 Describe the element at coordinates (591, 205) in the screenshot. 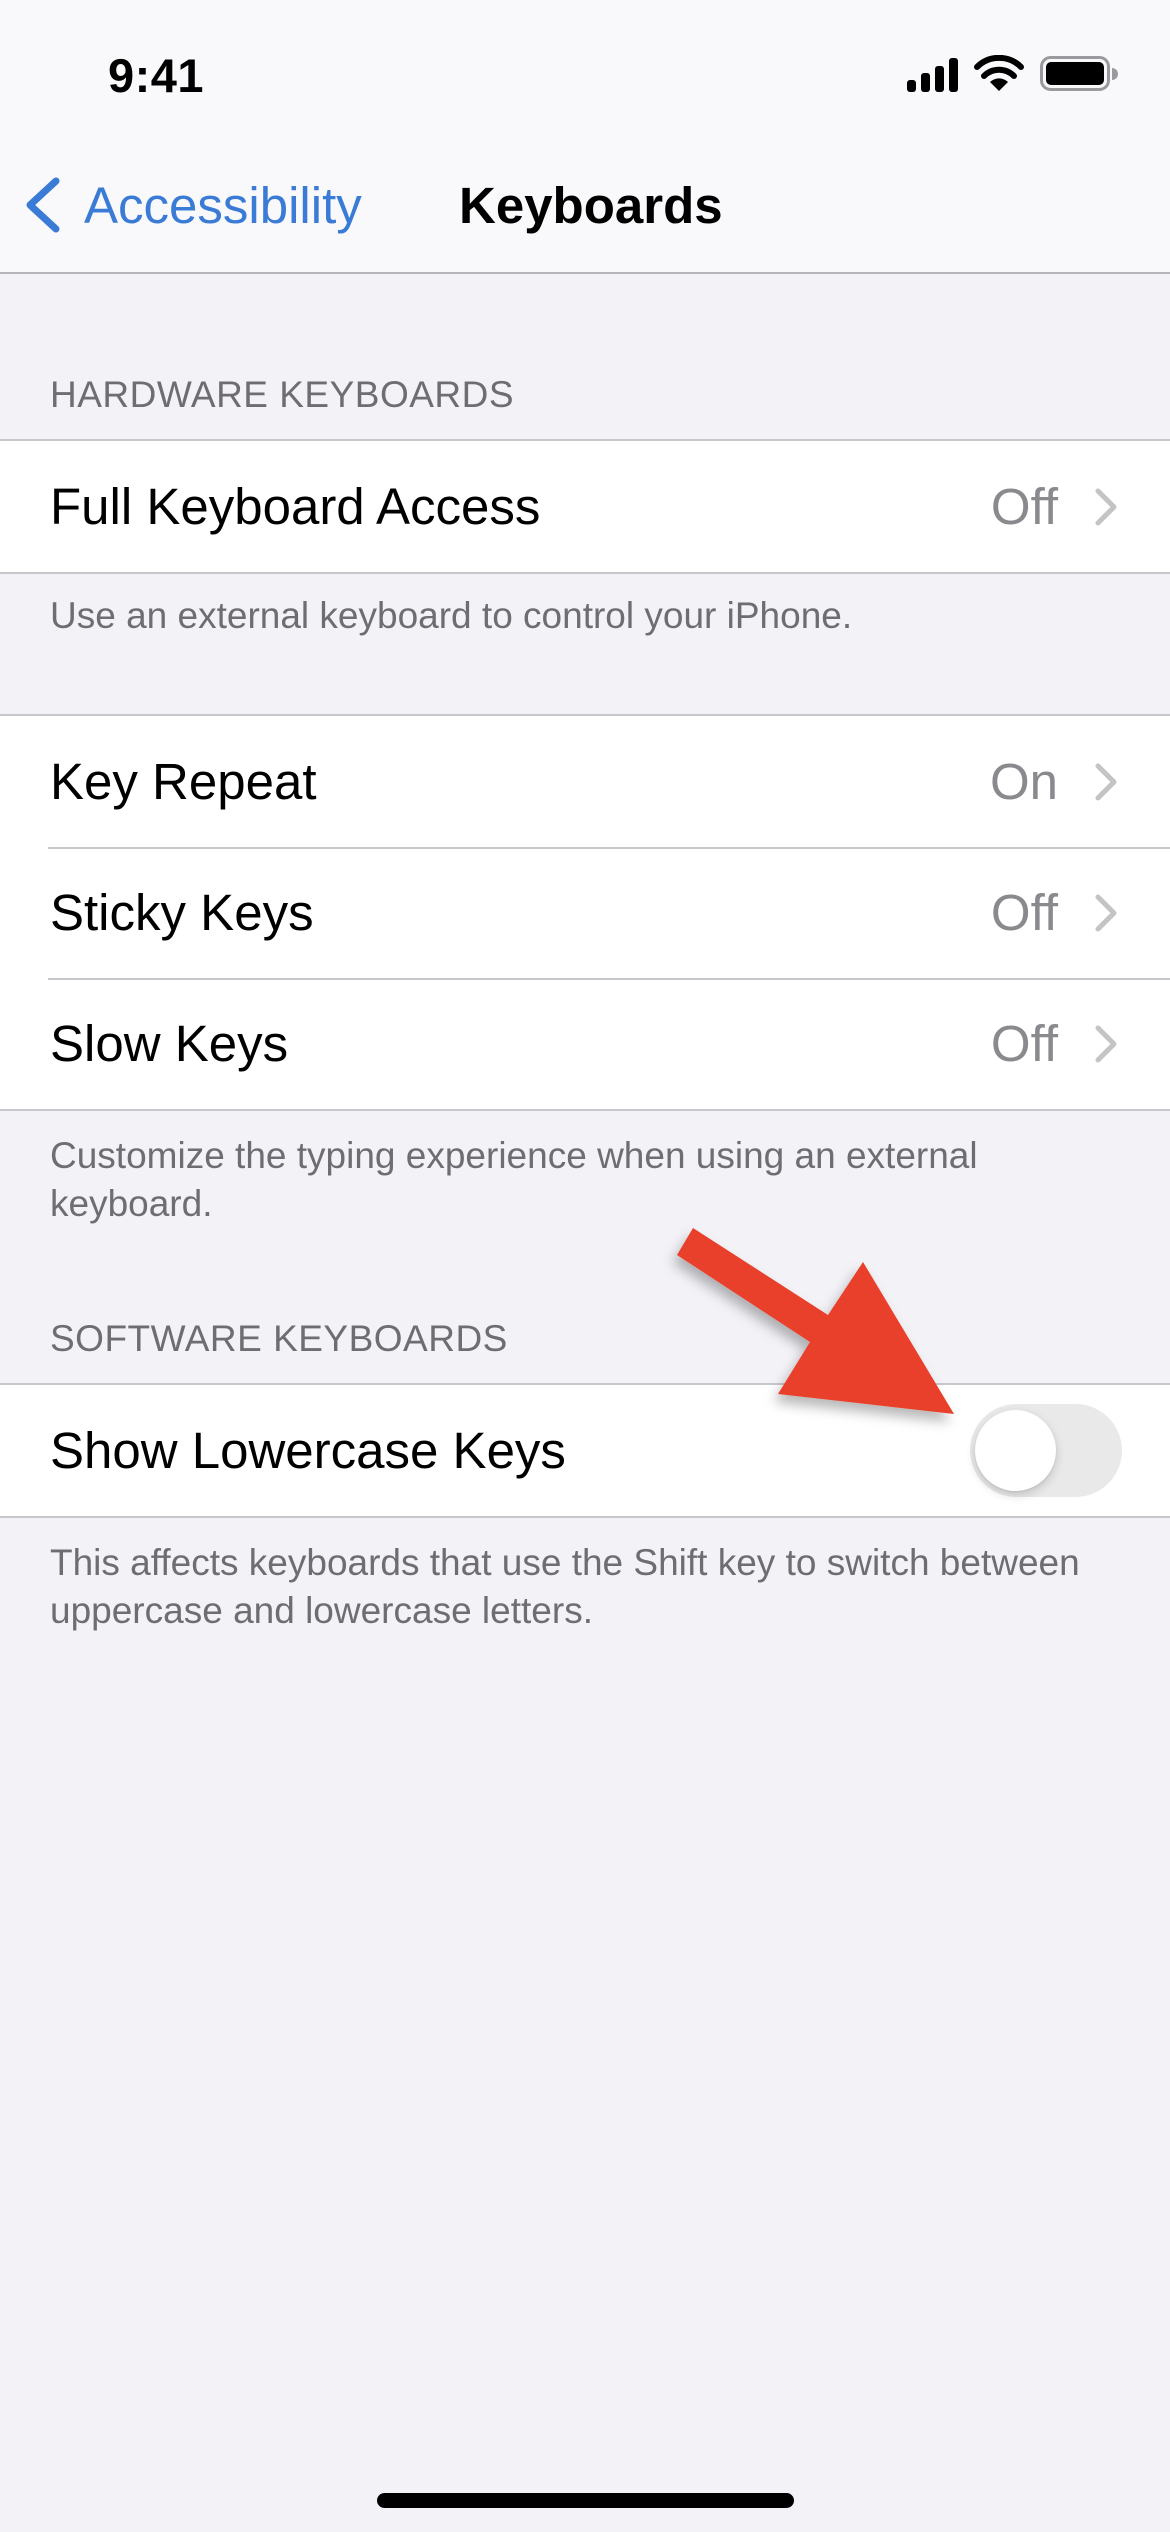

I see `page-title: Keyboards` at that location.